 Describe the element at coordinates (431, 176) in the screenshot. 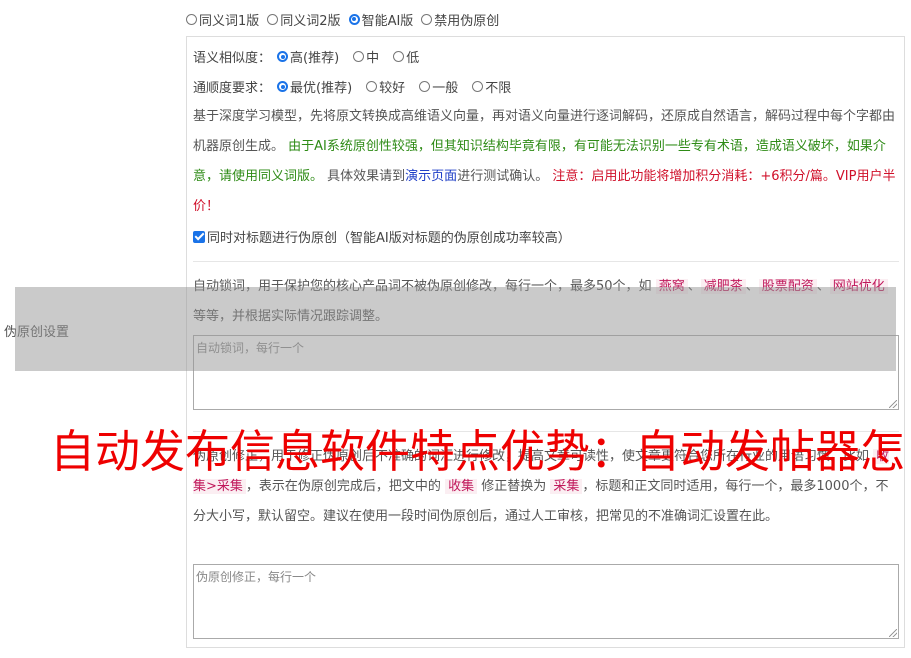

I see `demo-page-link: 演示页面` at that location.